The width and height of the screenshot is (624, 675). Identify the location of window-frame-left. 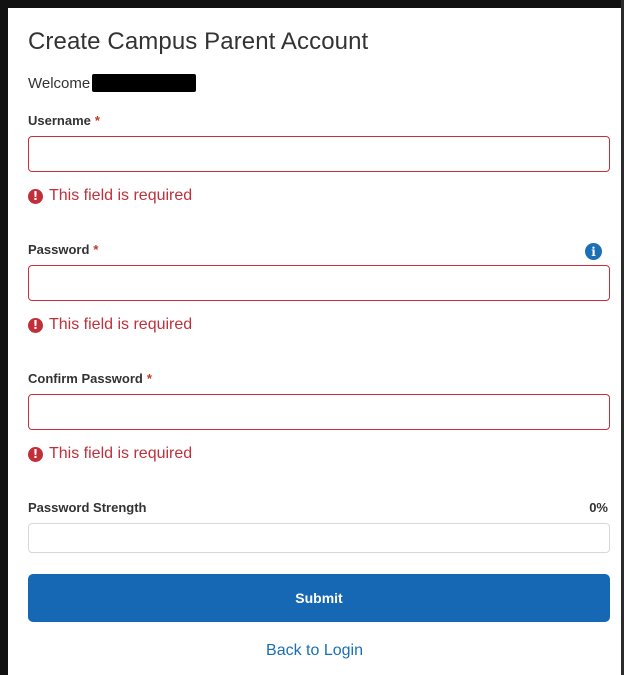
(4, 337).